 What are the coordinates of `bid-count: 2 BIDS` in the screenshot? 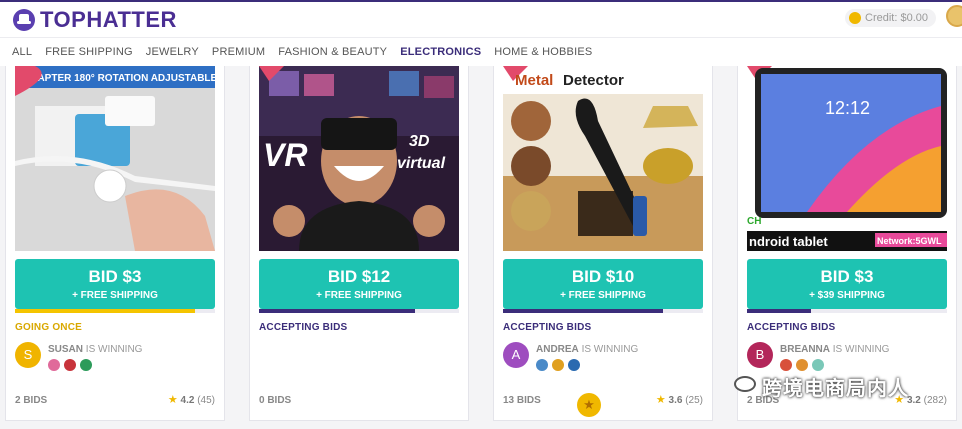 It's located at (31, 400).